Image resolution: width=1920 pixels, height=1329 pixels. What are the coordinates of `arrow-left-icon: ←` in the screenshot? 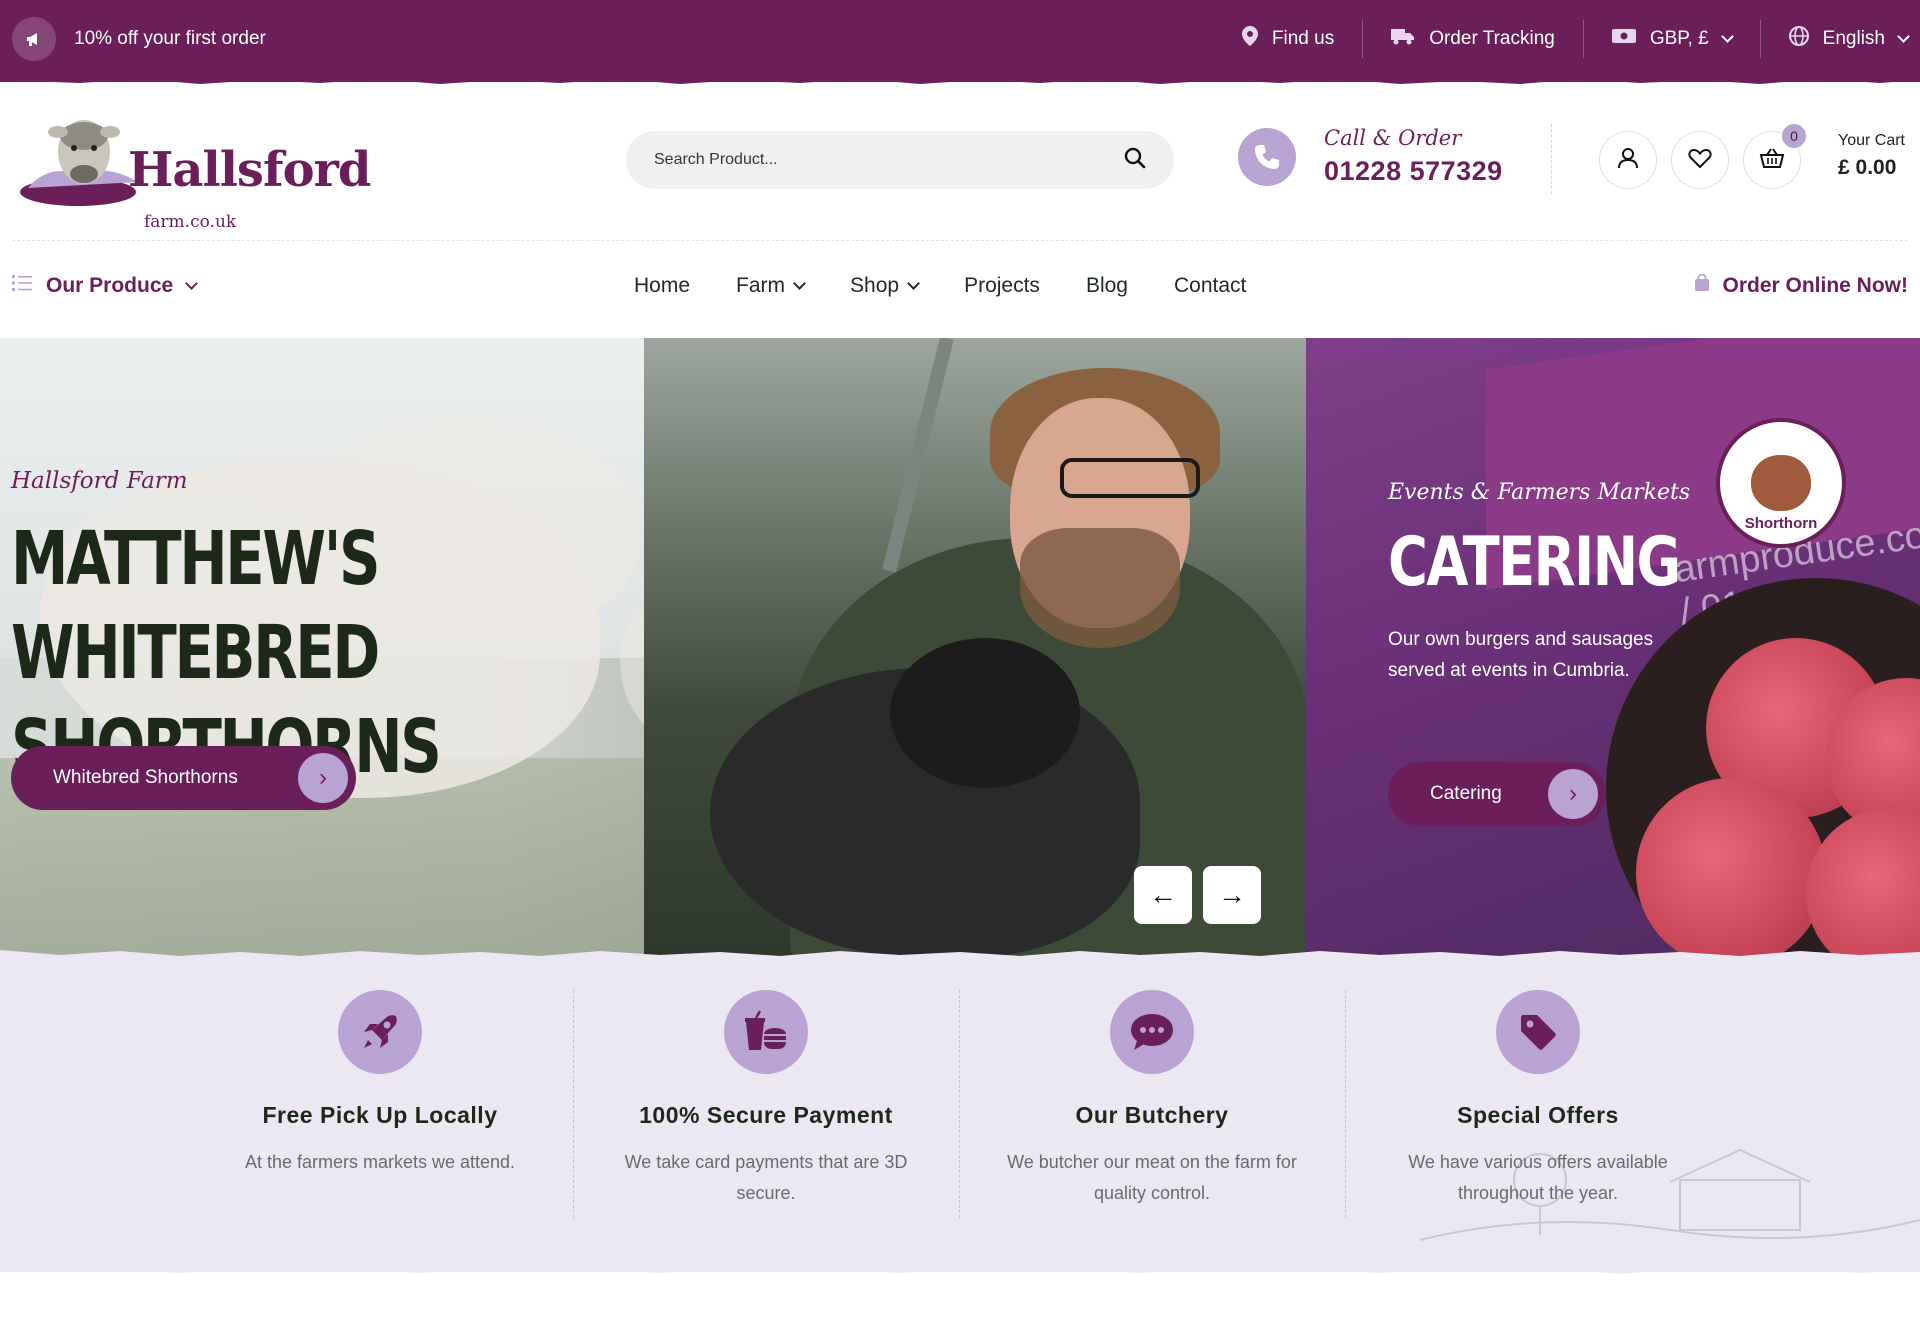 It's located at (1163, 894).